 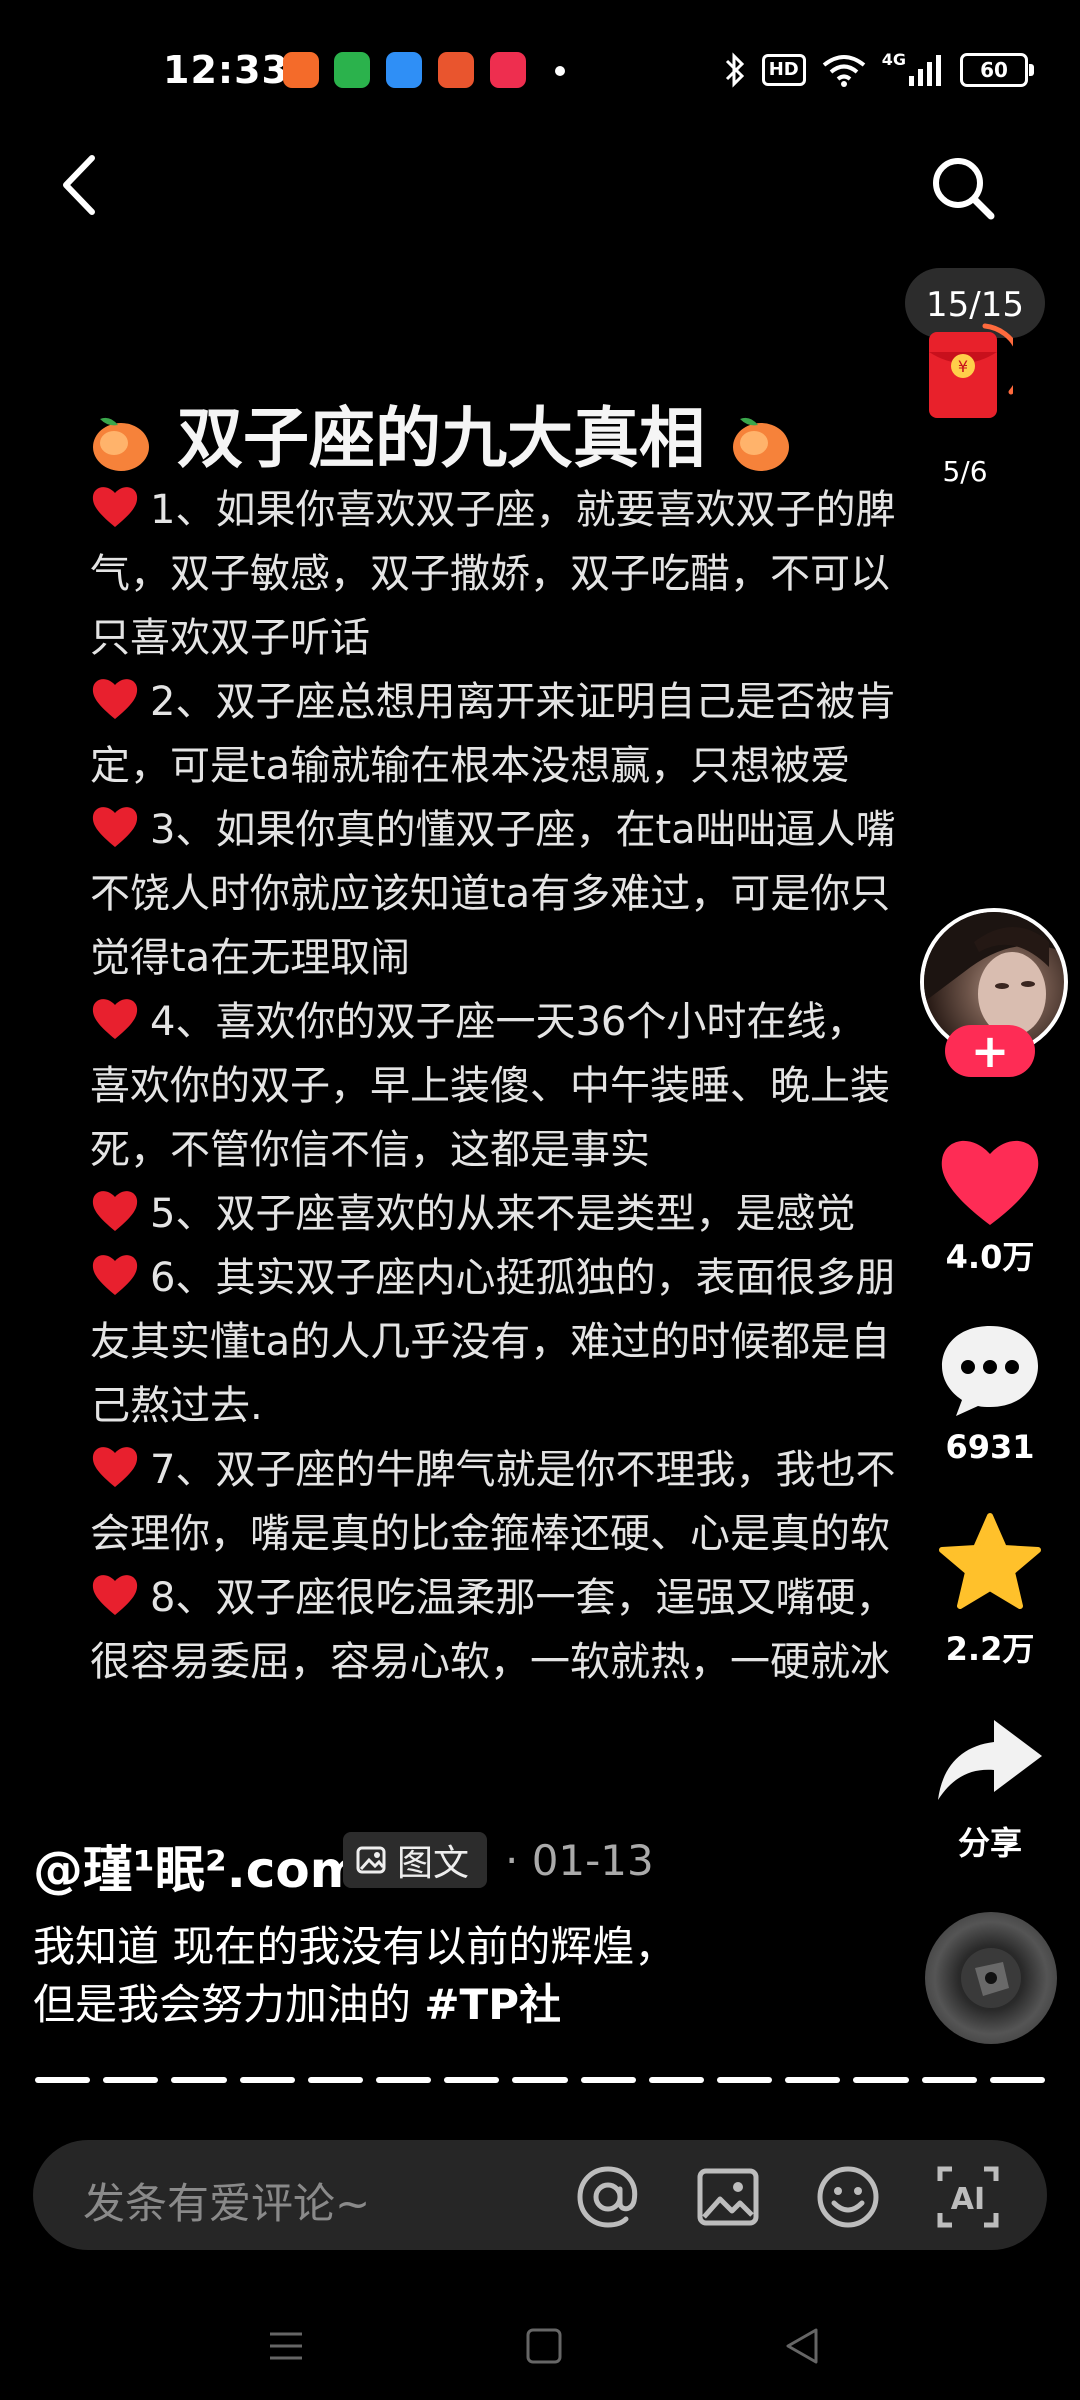 I want to click on emoji-icon, so click(x=848, y=2197).